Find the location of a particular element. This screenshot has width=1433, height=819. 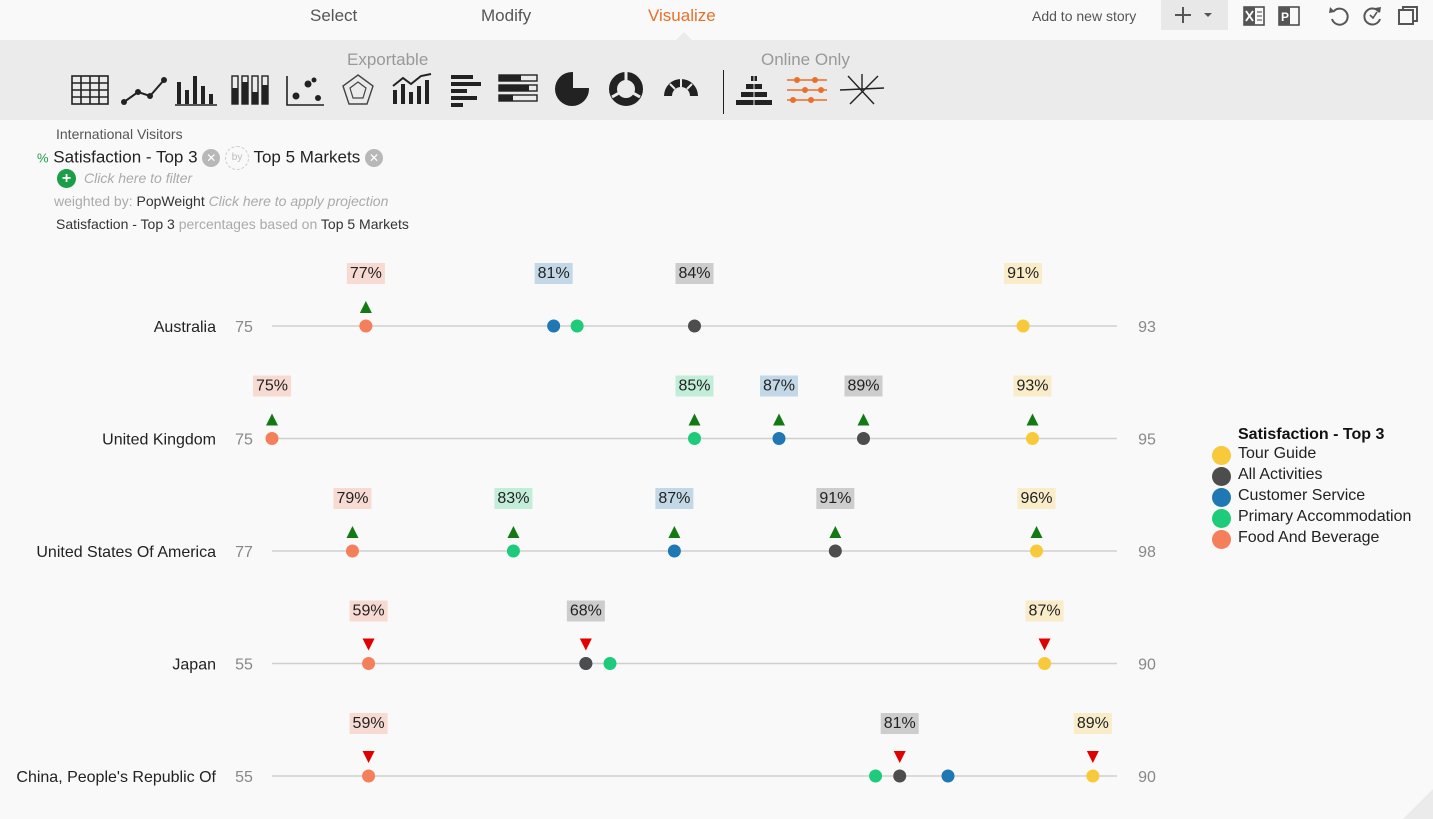

radar-icon is located at coordinates (358, 90).